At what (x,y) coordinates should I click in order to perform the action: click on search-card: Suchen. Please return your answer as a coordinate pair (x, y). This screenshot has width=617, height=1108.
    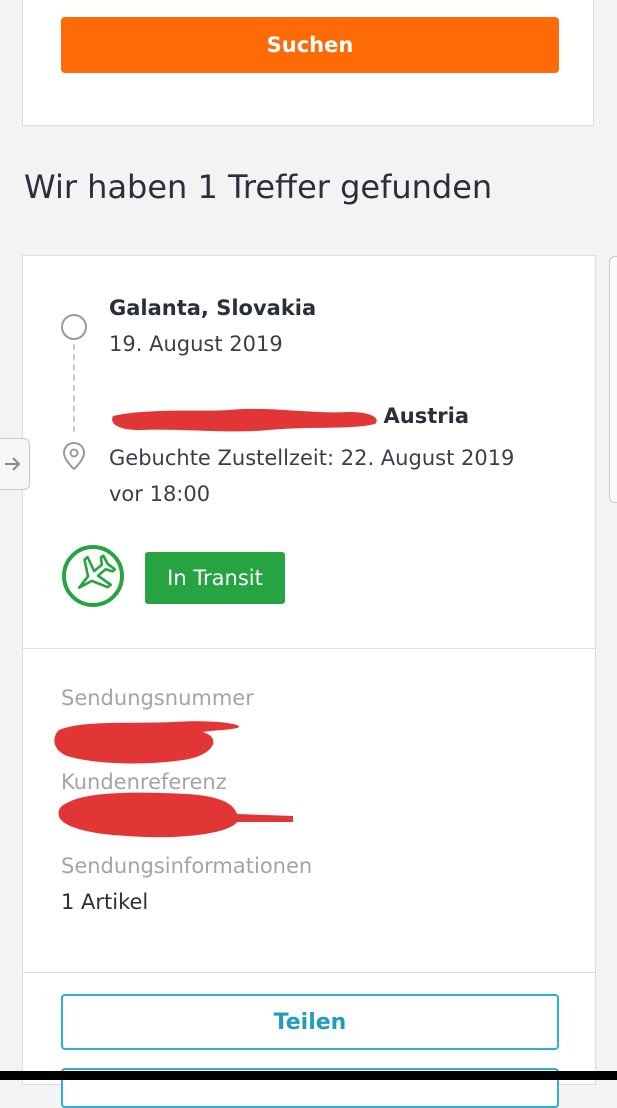
    Looking at the image, I should click on (308, 63).